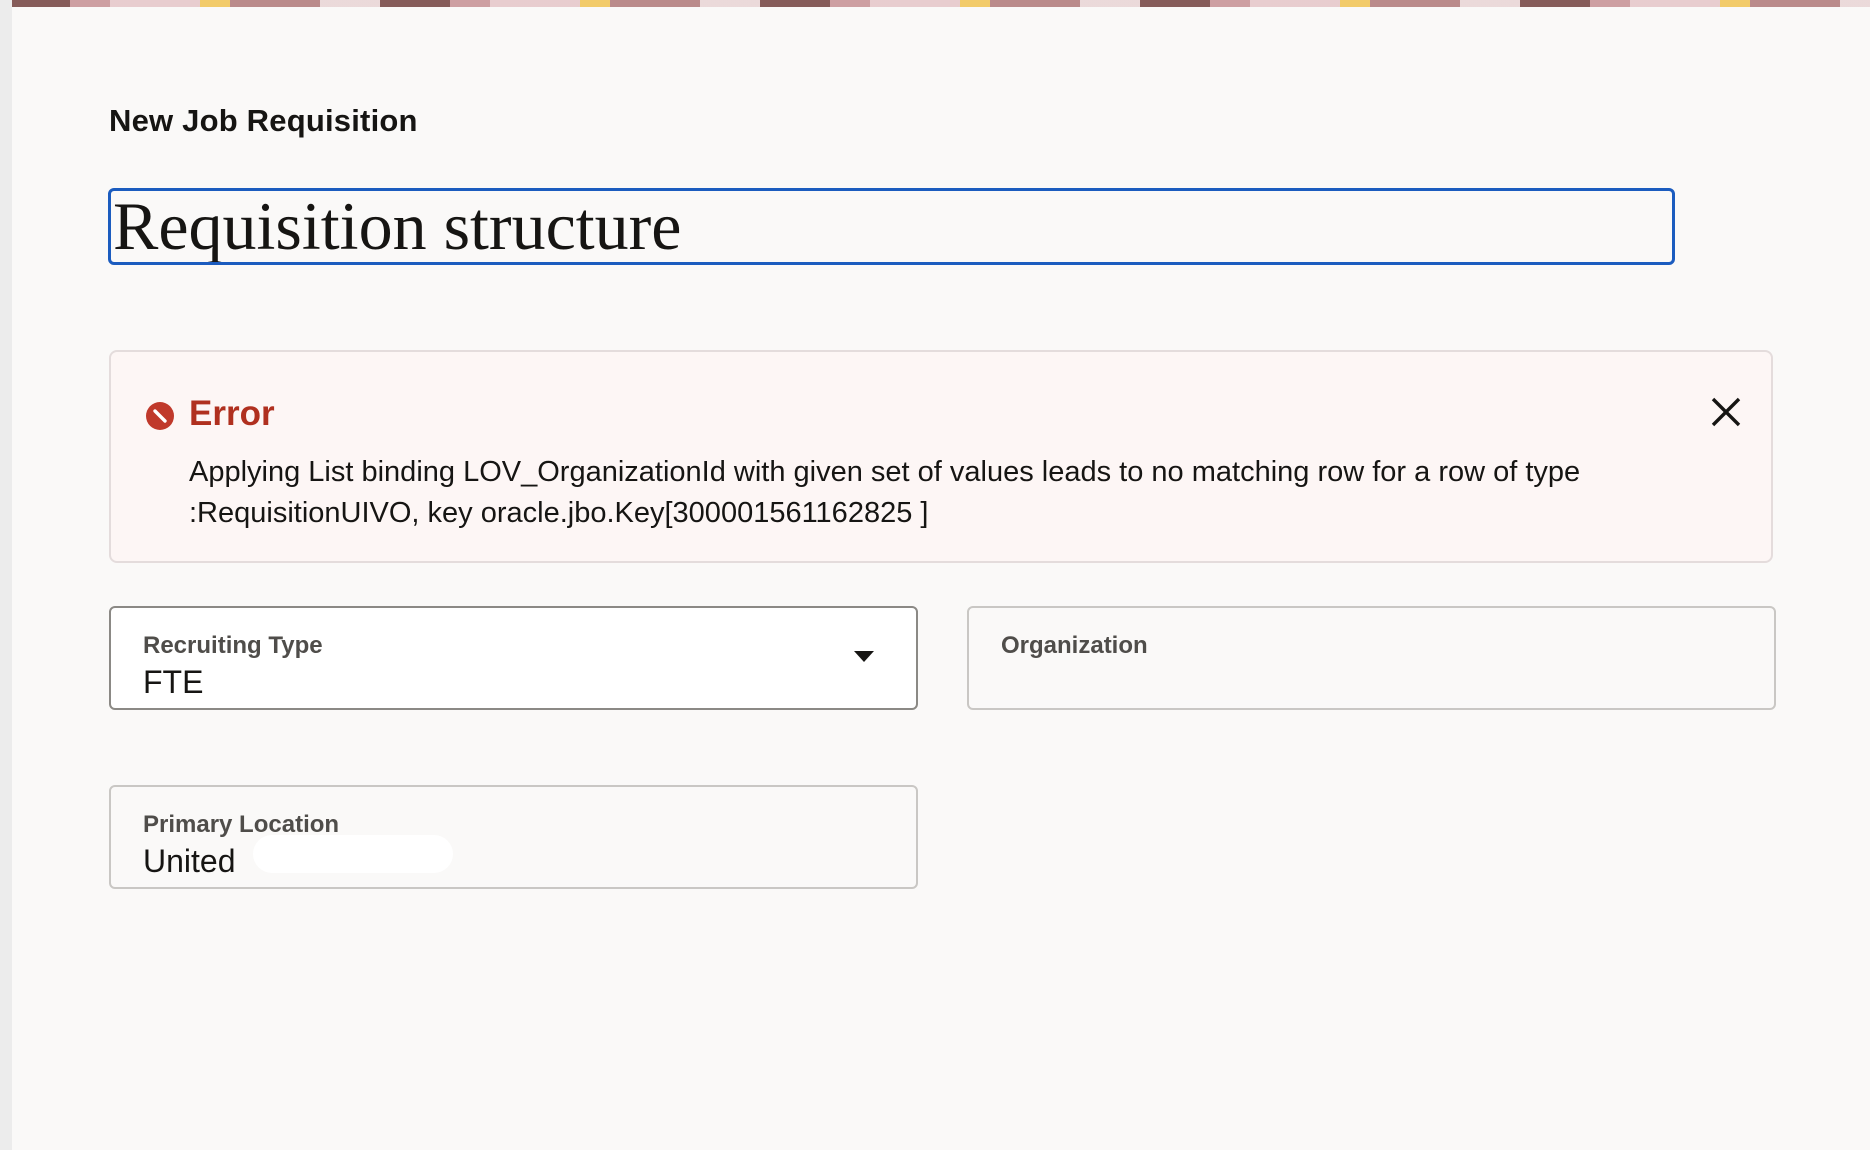 Image resolution: width=1870 pixels, height=1150 pixels. Describe the element at coordinates (6, 575) in the screenshot. I see `left-edge` at that location.